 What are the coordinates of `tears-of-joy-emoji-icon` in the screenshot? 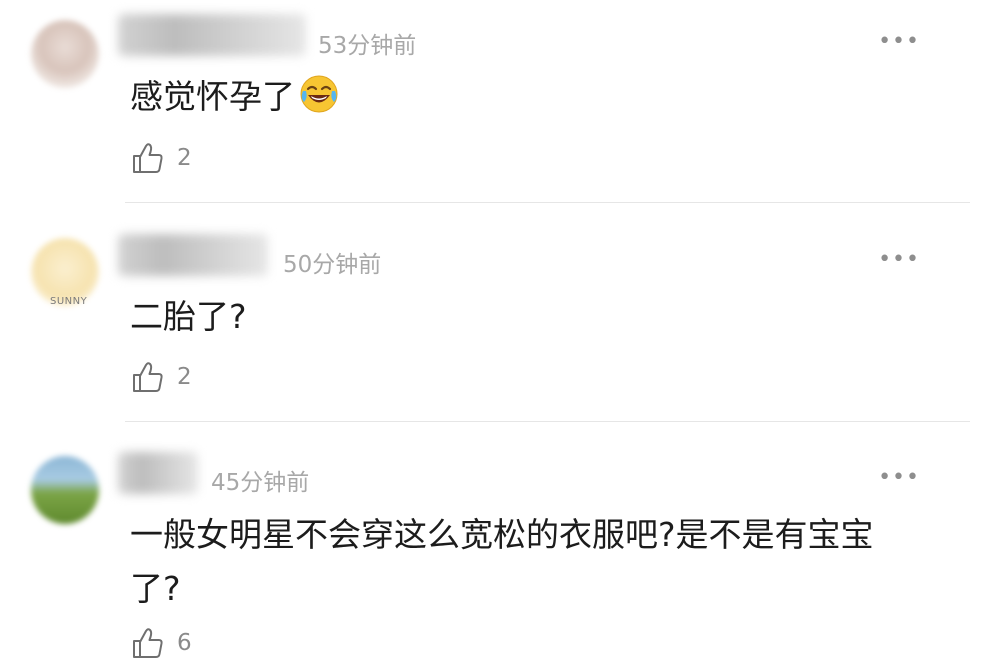 It's located at (319, 94).